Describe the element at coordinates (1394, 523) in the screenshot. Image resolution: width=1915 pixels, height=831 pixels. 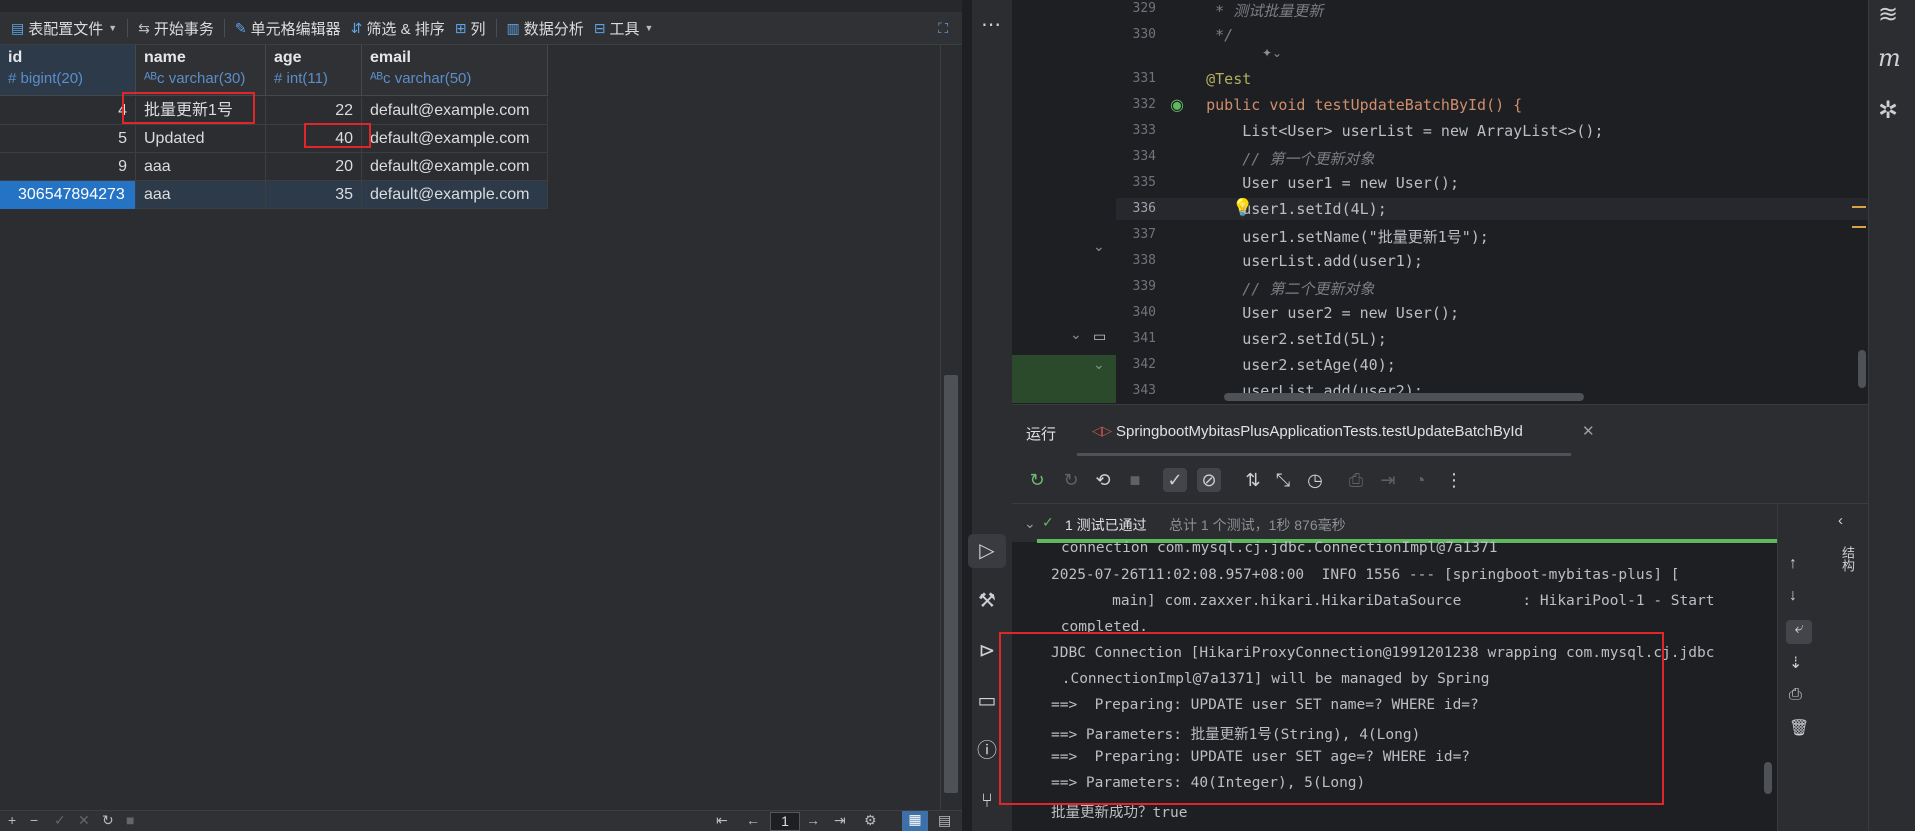
I see `test-status-bar: ⌄ ✓ 1 测试已通过 总计 1 个测试，1秒 876毫秒` at that location.